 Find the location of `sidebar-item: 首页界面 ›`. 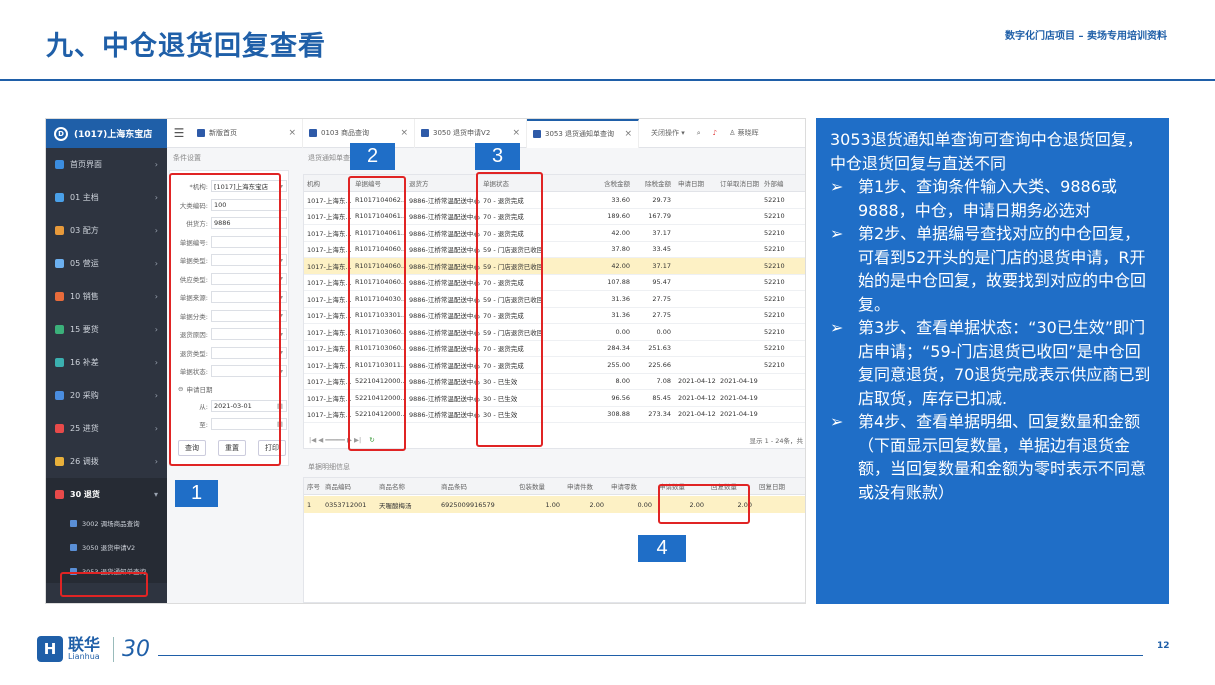

sidebar-item: 首页界面 › is located at coordinates (106, 164).